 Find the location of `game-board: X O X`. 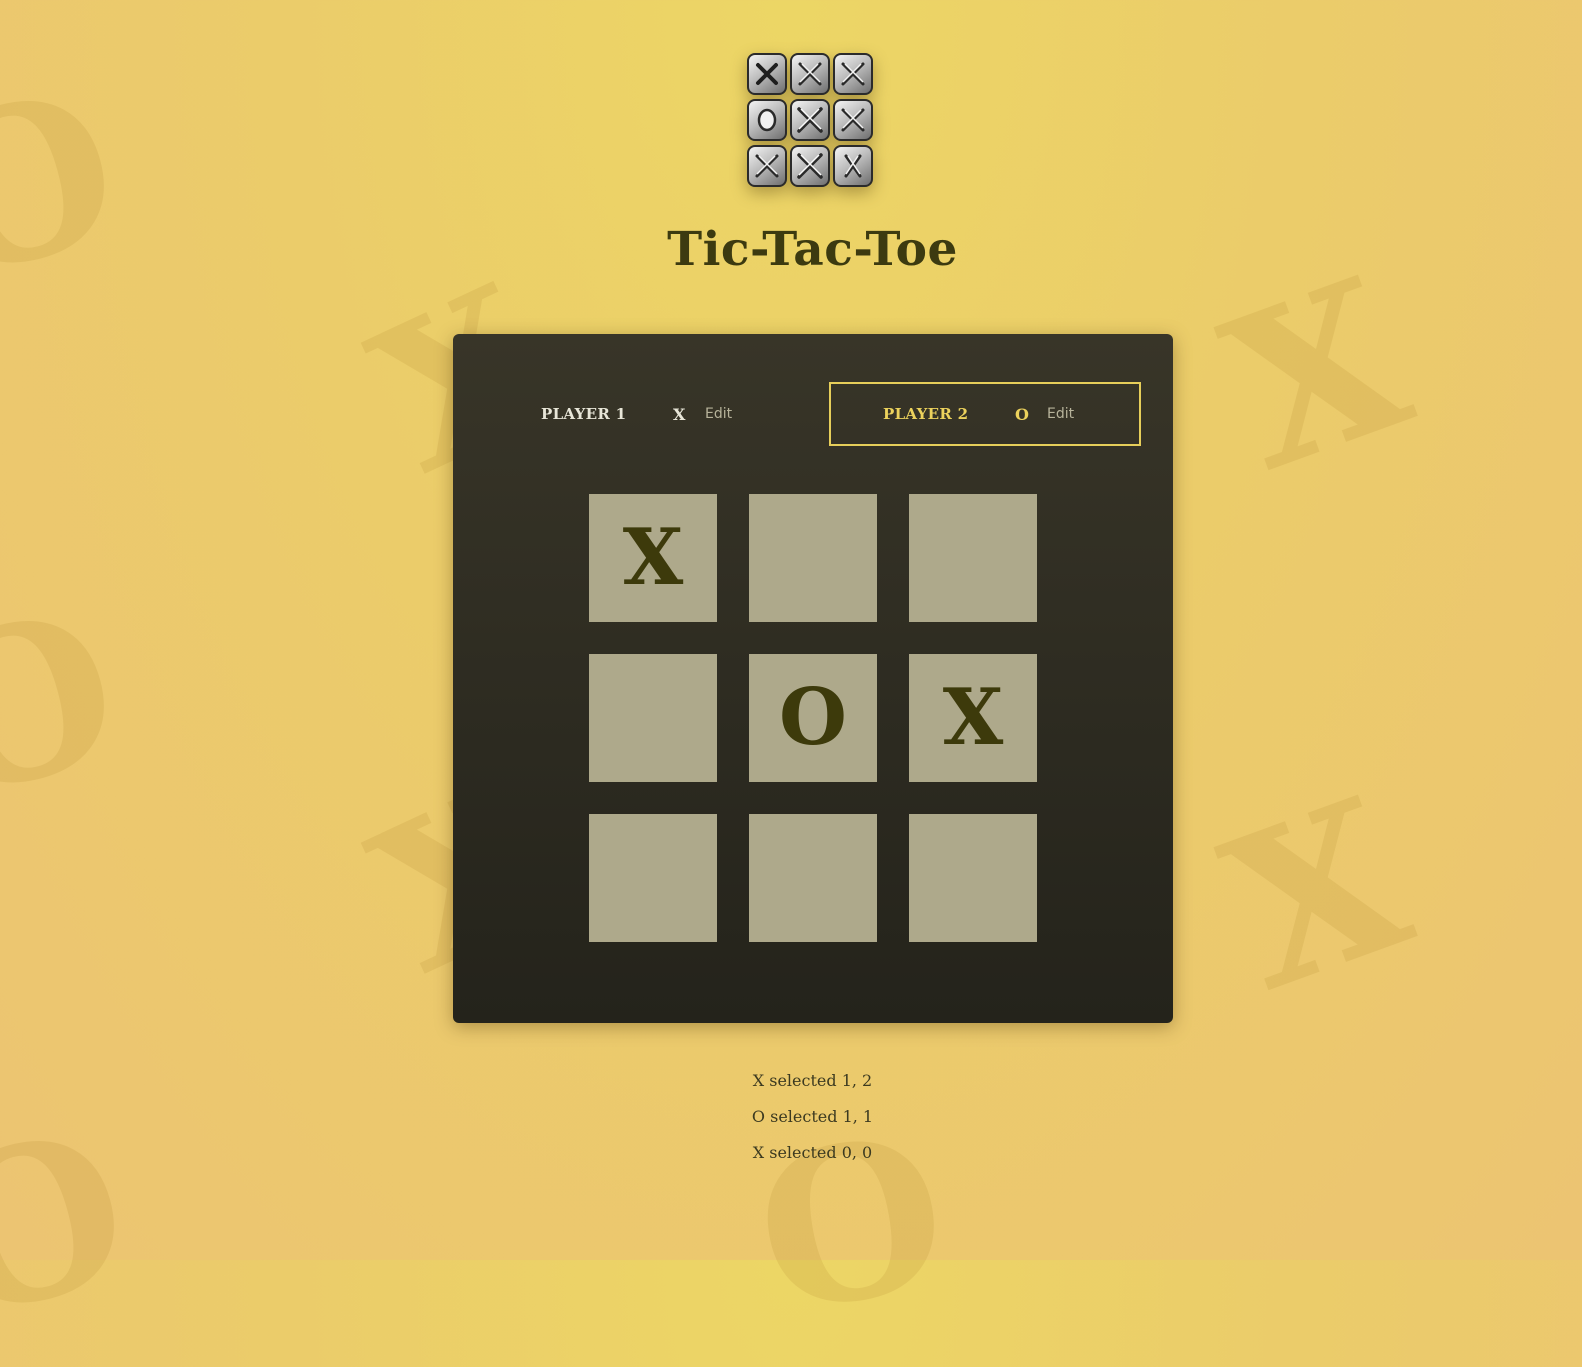

game-board: X O X is located at coordinates (813, 718).